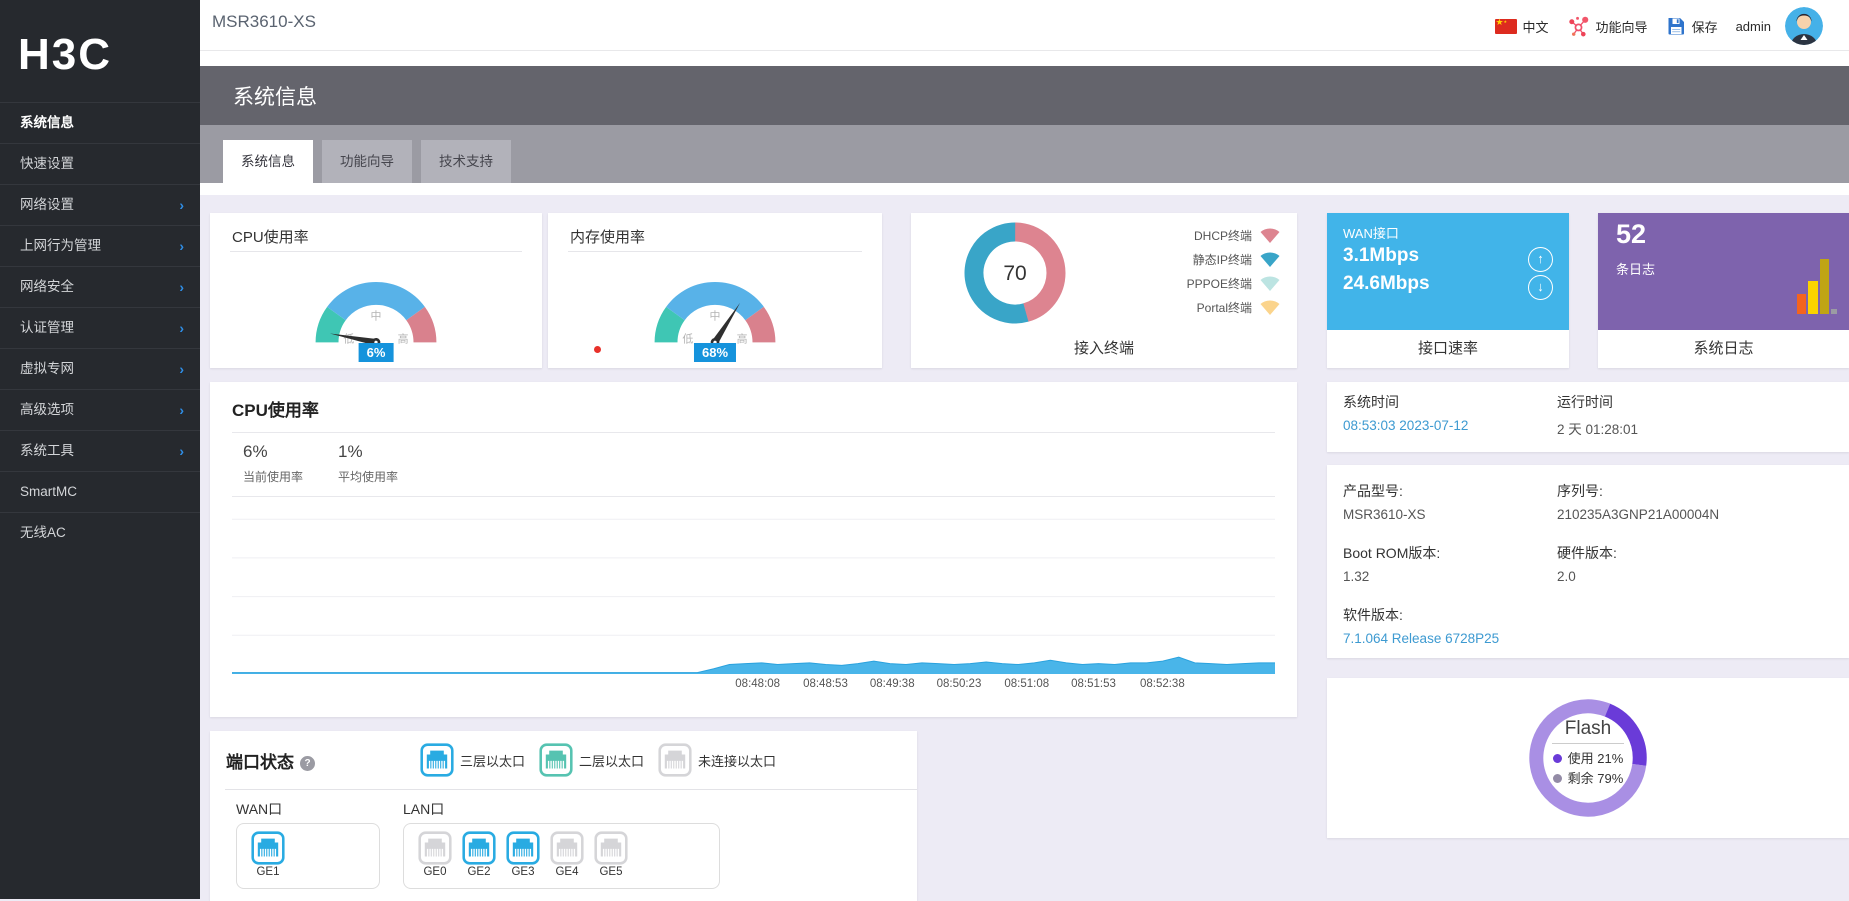 The image size is (1849, 901). What do you see at coordinates (753, 588) in the screenshot?
I see `cpu-history-plot` at bounding box center [753, 588].